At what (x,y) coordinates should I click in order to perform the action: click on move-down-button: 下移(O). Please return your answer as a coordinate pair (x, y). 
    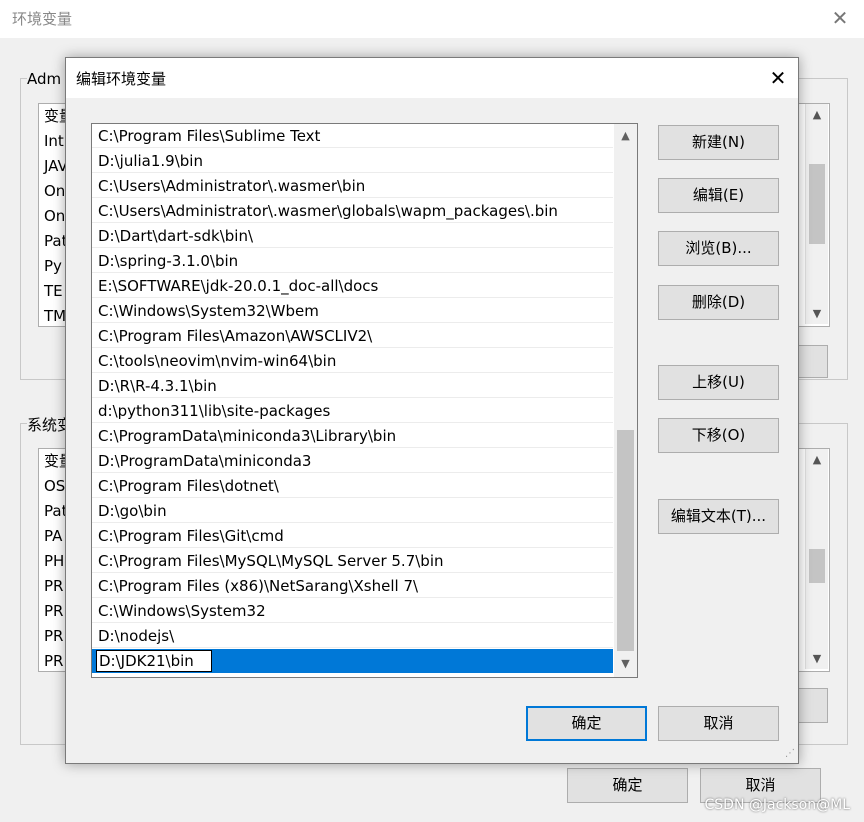
    Looking at the image, I should click on (718, 435).